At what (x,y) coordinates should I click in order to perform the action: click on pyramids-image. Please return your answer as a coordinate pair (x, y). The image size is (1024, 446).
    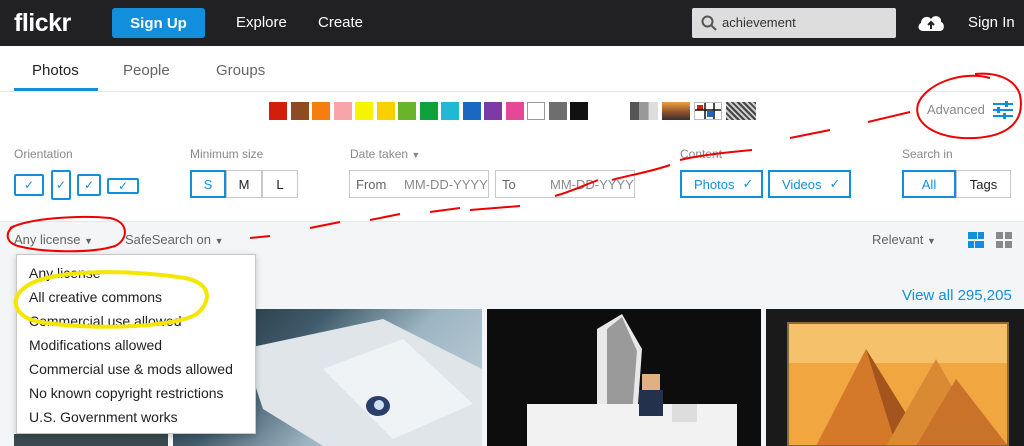
    Looking at the image, I should click on (898, 384).